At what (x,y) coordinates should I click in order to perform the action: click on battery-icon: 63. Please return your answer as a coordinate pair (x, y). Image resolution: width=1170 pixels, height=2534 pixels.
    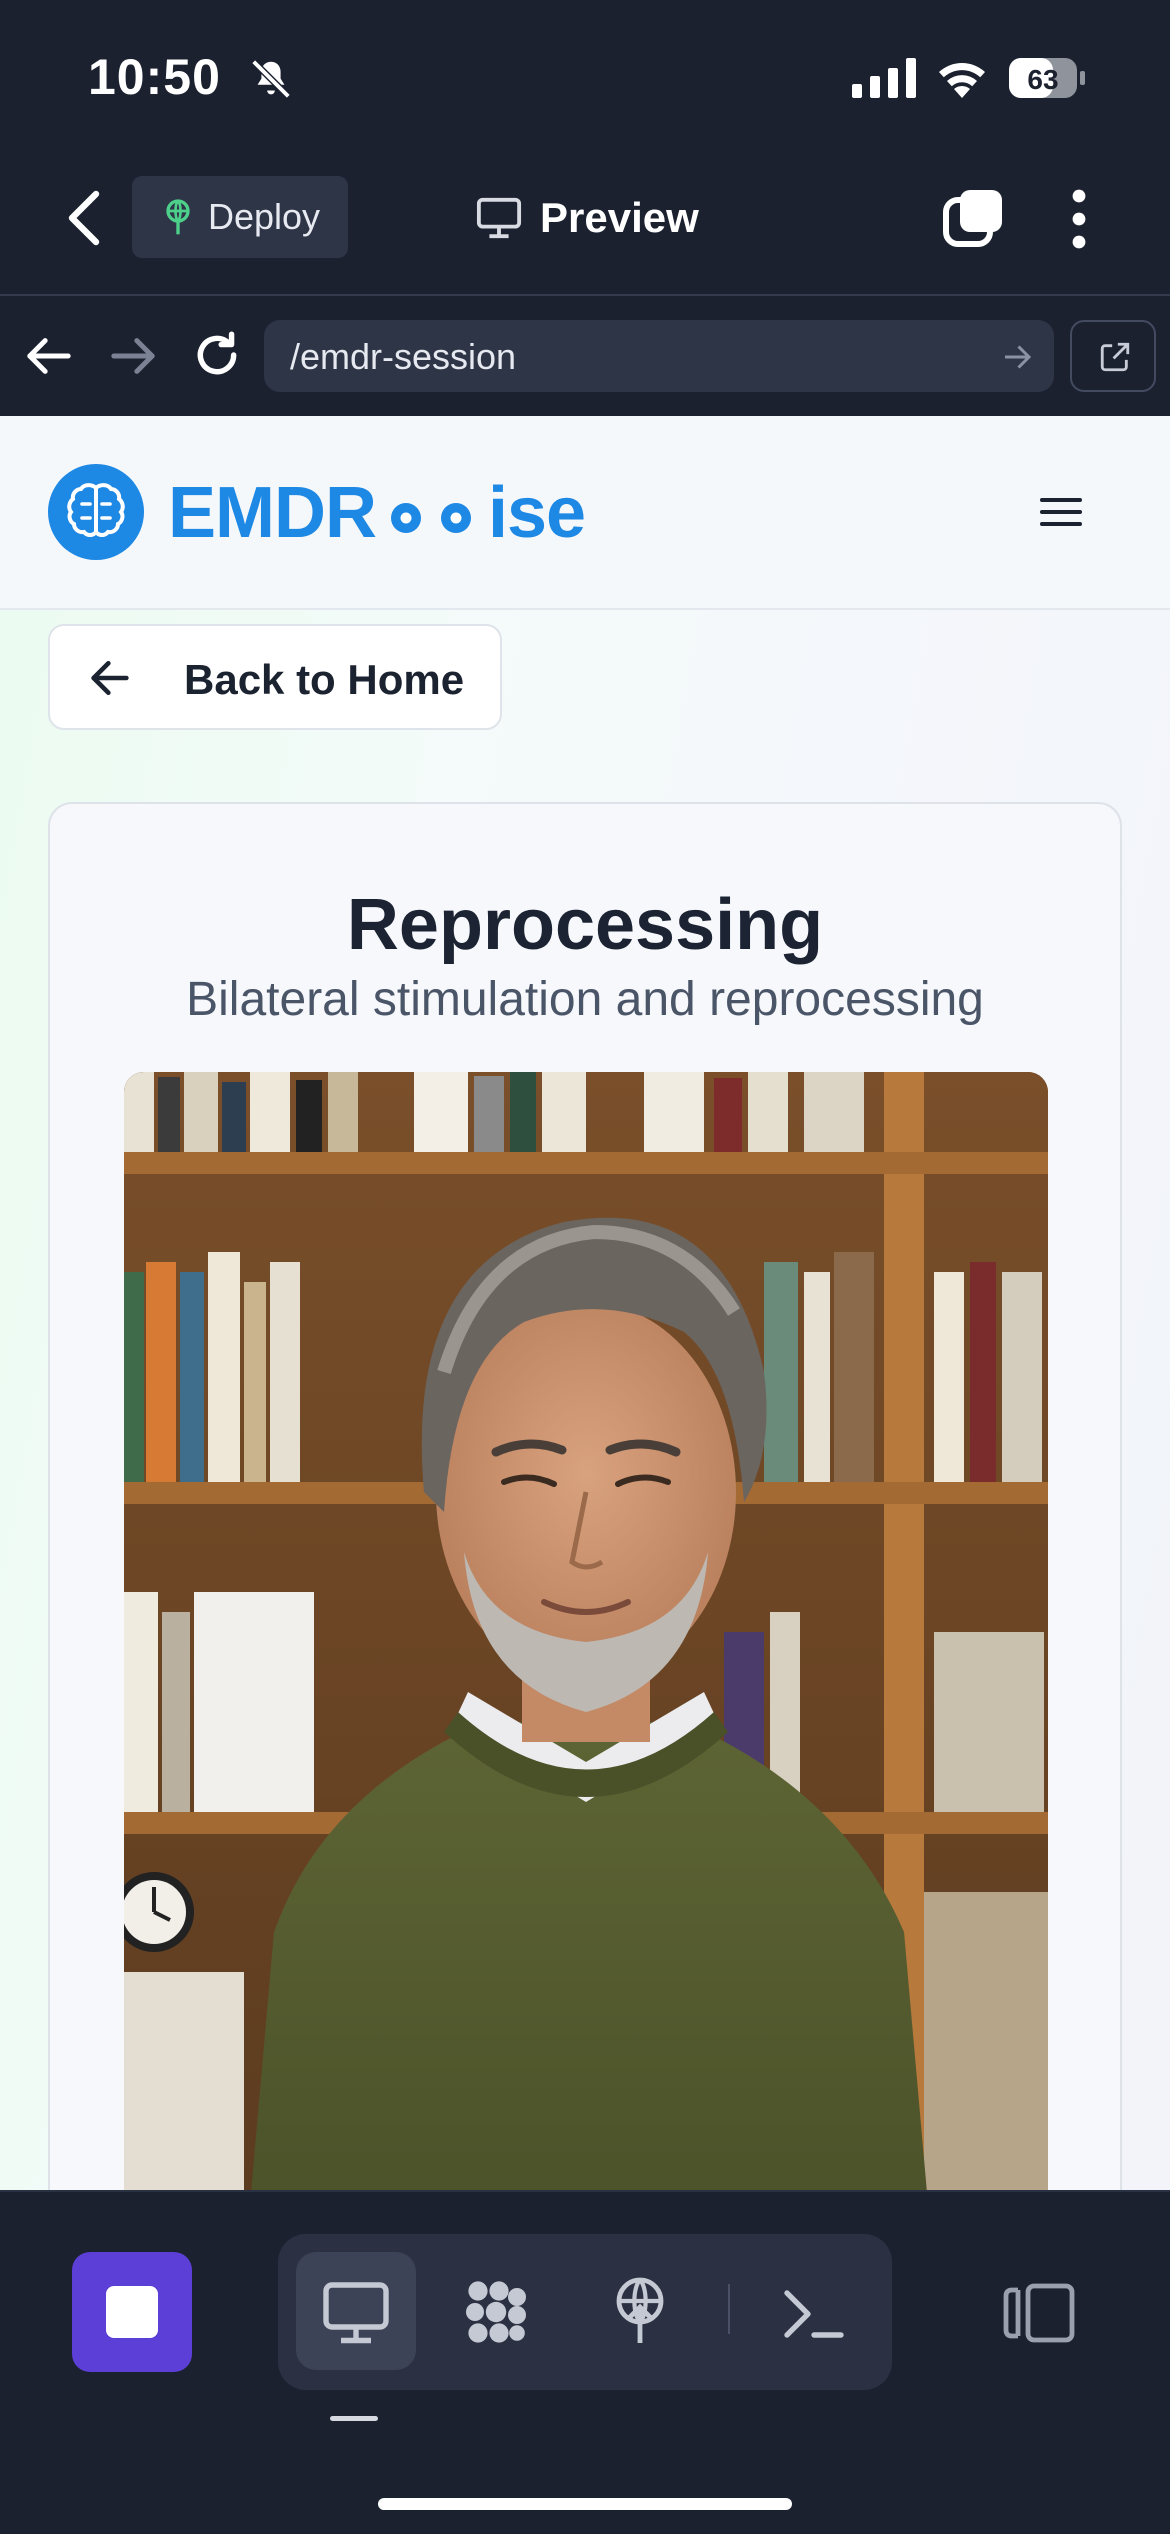
    Looking at the image, I should click on (1047, 78).